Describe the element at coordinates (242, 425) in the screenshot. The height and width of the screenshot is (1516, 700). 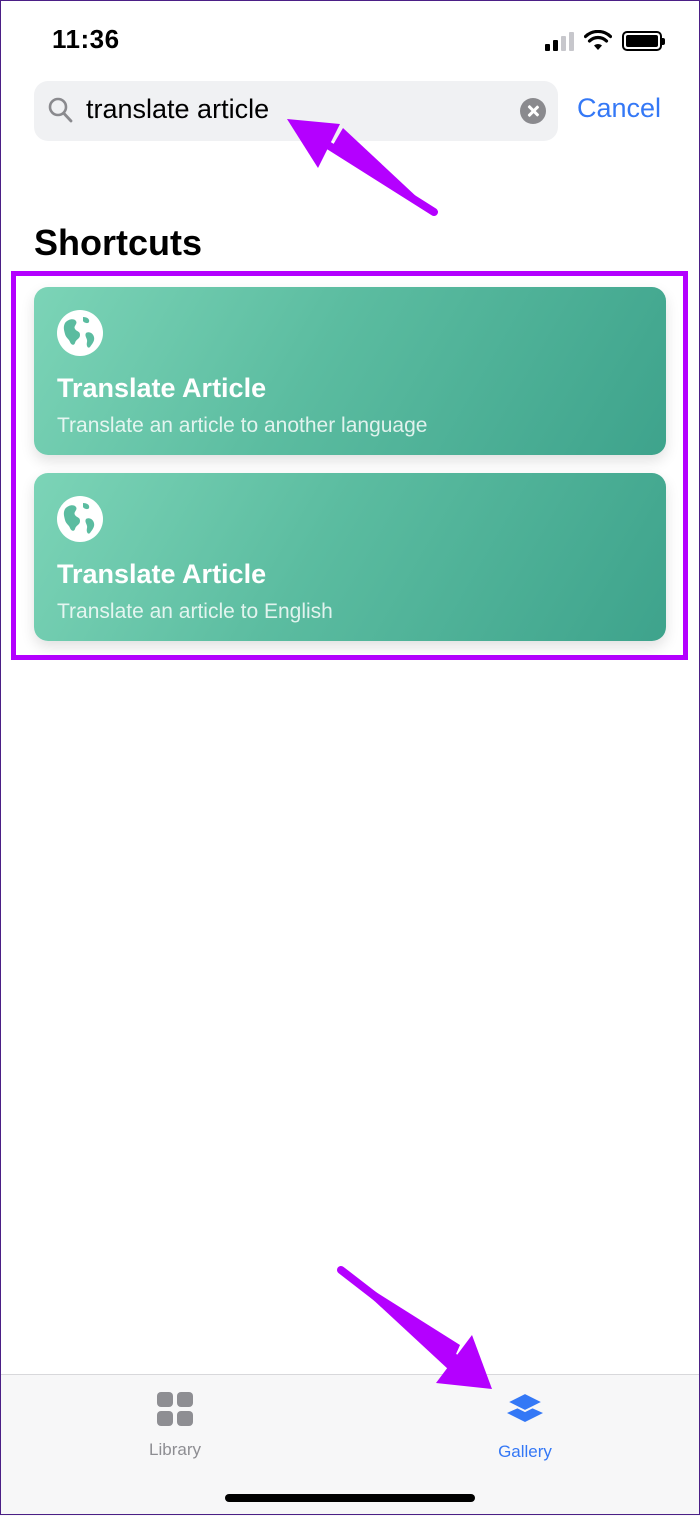
I see `shortcut-subtitle: Translate an article to another language` at that location.